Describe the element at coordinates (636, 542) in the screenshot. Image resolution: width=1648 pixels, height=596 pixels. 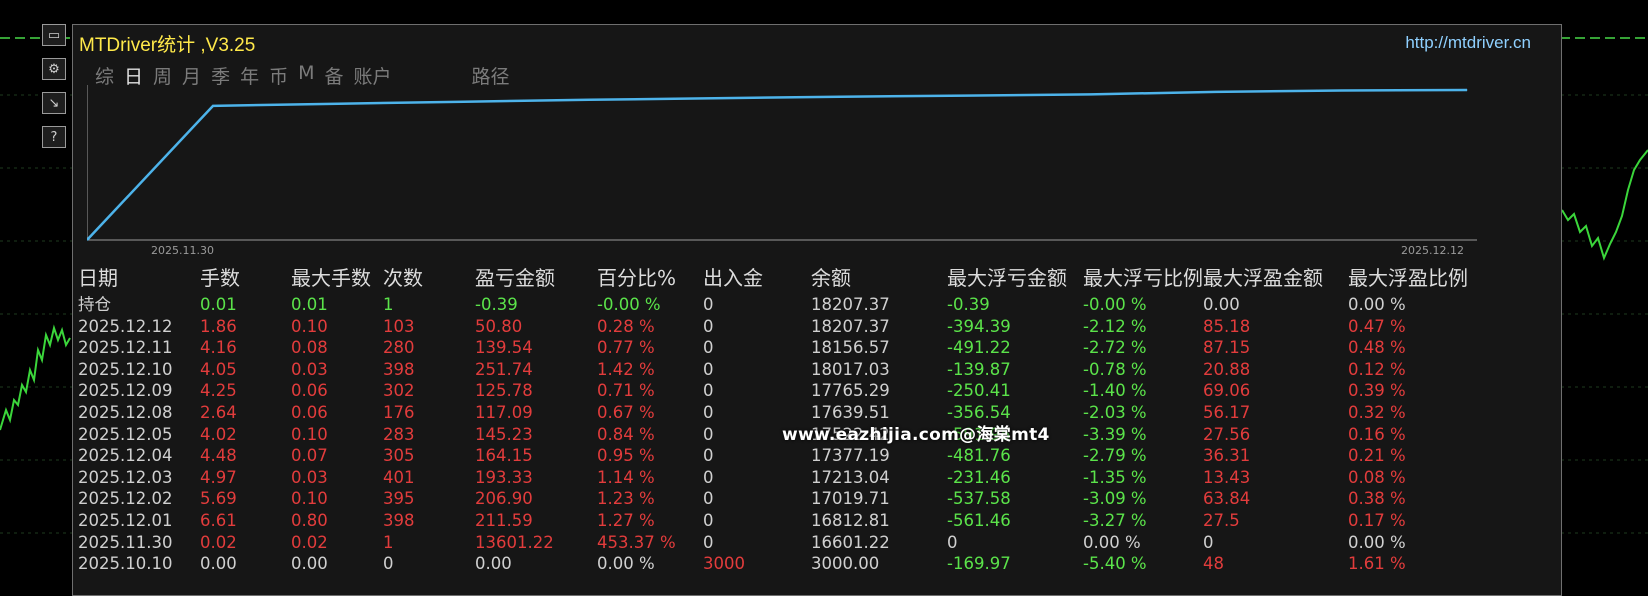
I see `table-cell: 453.37 %` at that location.